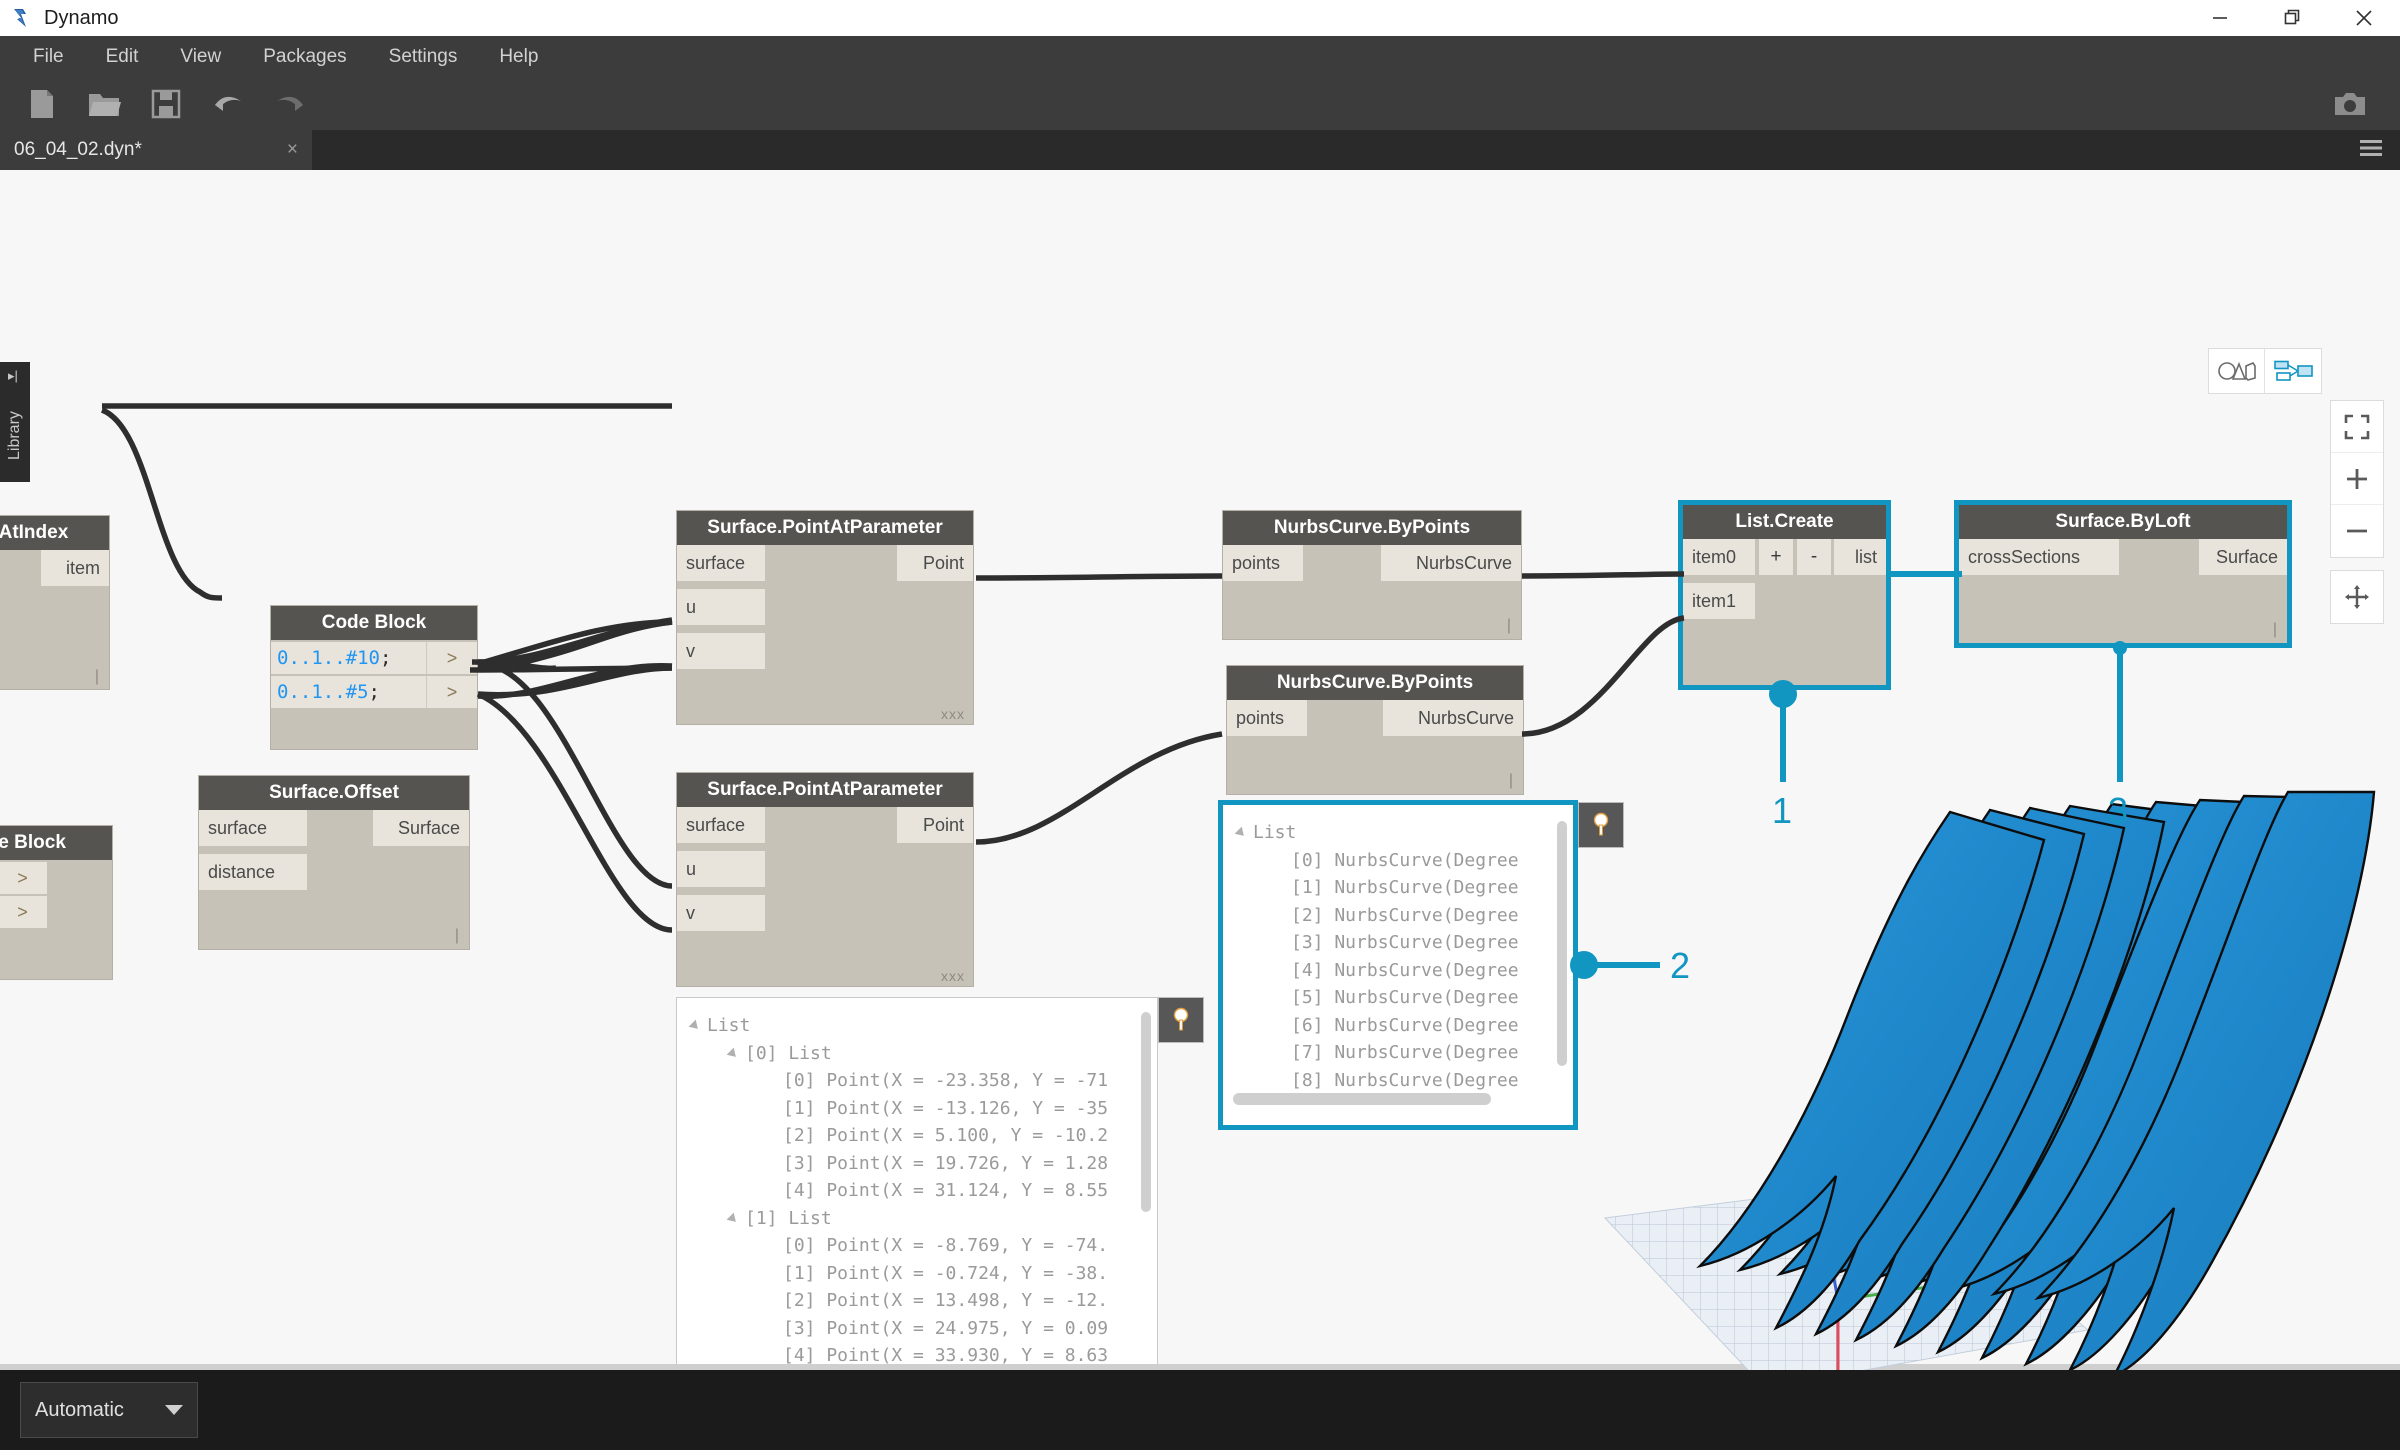  What do you see at coordinates (518, 57) in the screenshot?
I see `menu-item-help: Help` at bounding box center [518, 57].